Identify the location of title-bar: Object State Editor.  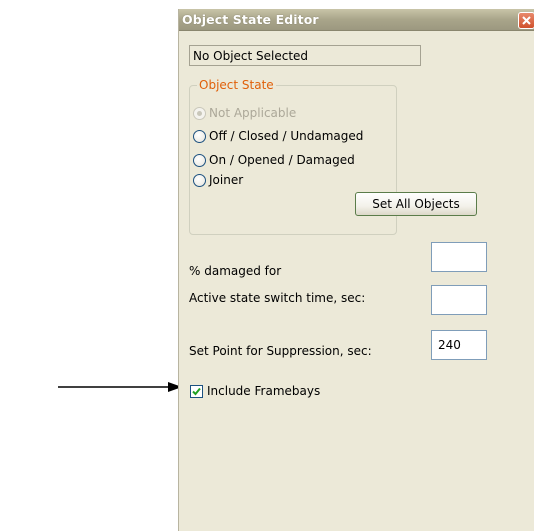
(356, 20).